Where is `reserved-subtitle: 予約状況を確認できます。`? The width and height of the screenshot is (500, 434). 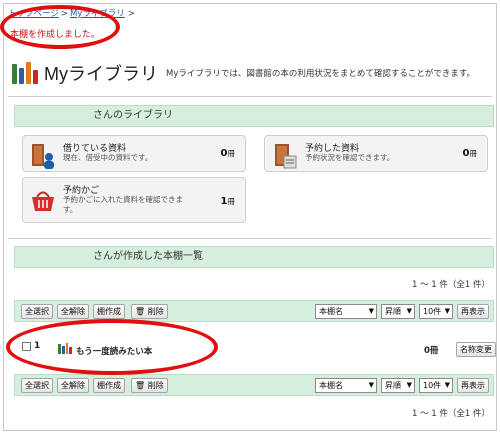 reserved-subtitle: 予約状況を確認できます。 is located at coordinates (350, 157).